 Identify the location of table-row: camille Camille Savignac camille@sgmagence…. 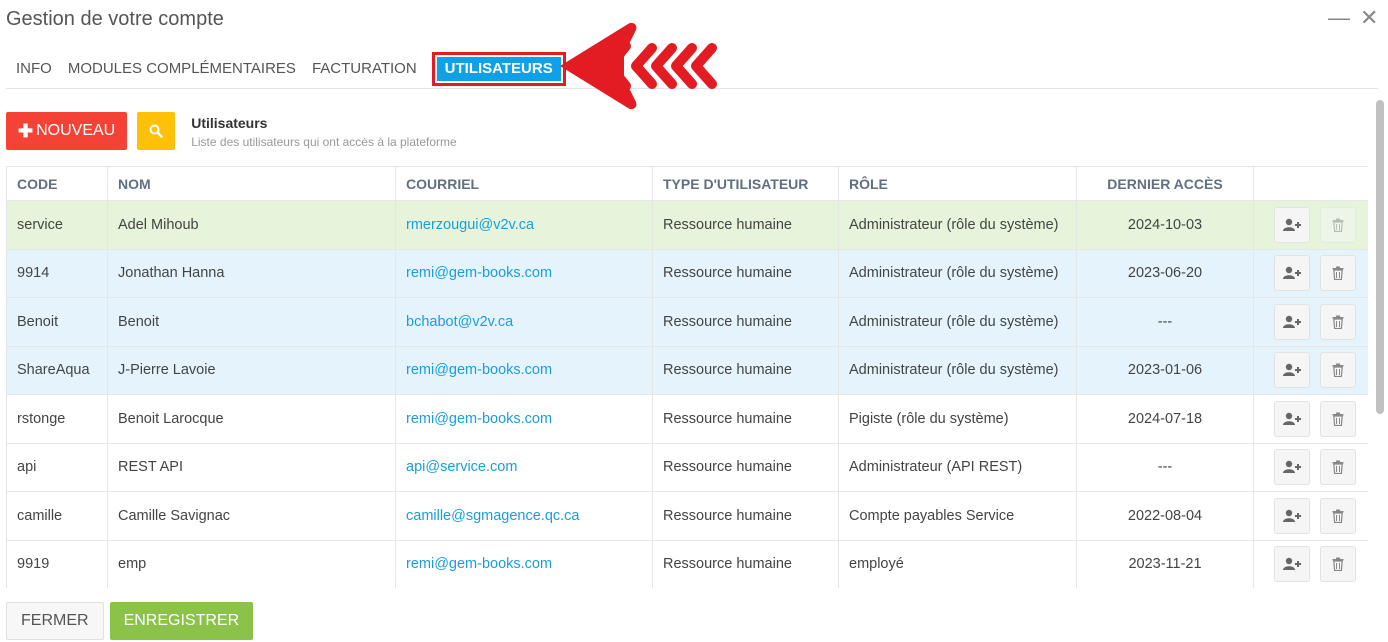
(687, 516).